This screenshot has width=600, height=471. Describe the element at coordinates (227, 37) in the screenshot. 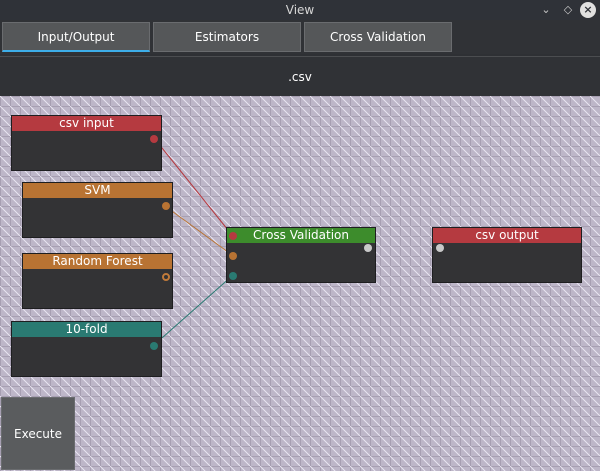

I see `tab-estimators: Estimators` at that location.